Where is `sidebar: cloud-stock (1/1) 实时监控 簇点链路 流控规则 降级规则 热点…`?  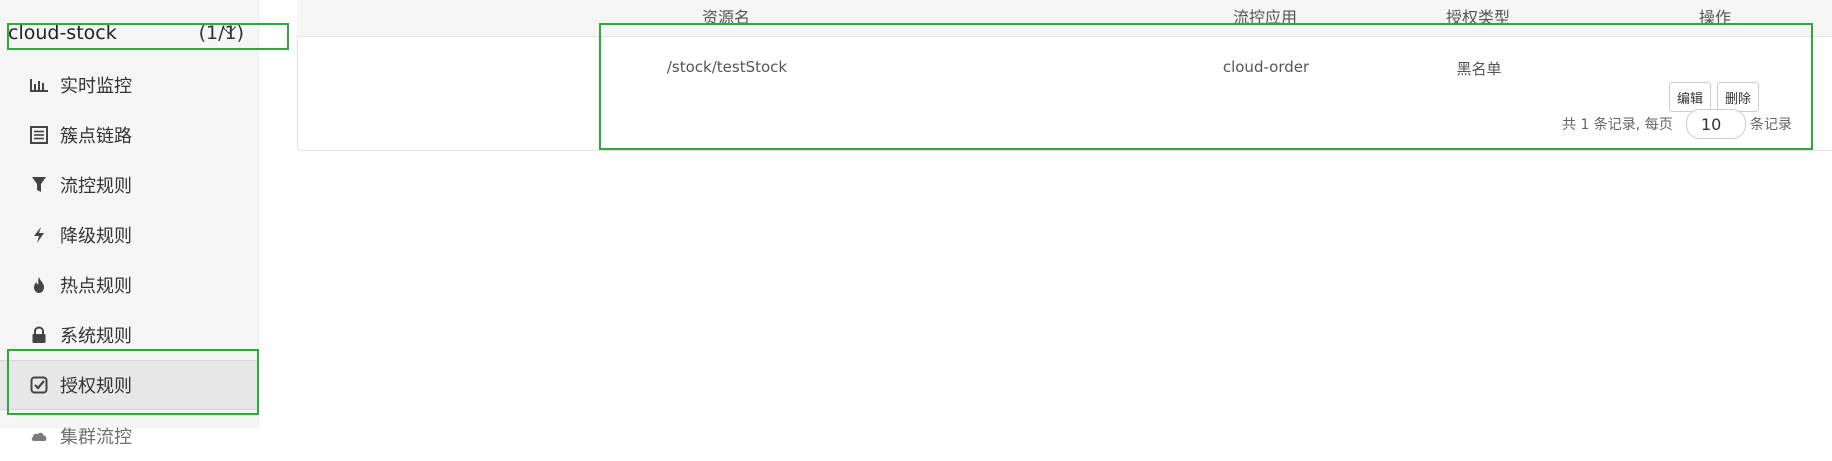 sidebar: cloud-stock (1/1) 实时监控 簇点链路 流控规则 降级规则 热点… is located at coordinates (129, 224).